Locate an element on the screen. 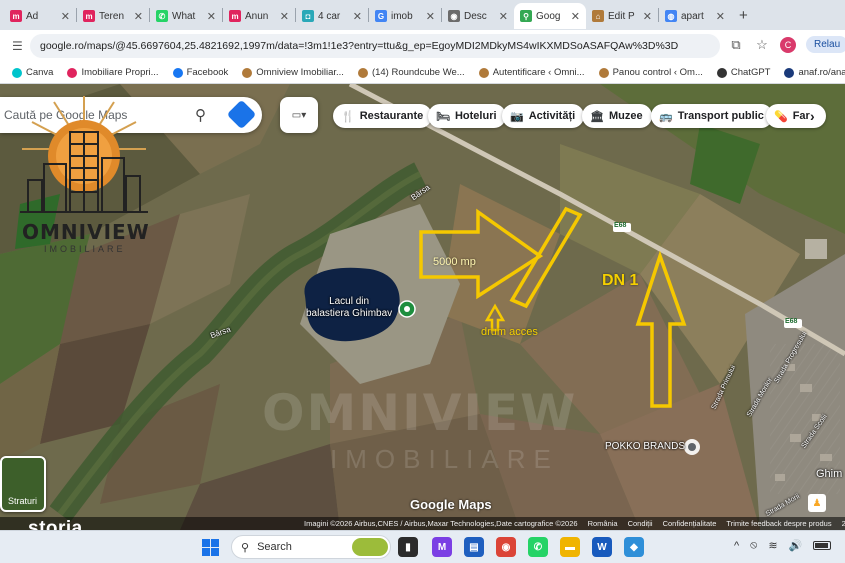 Image resolution: width=845 pixels, height=563 pixels. microsoft-365-icon: M is located at coordinates (442, 547).